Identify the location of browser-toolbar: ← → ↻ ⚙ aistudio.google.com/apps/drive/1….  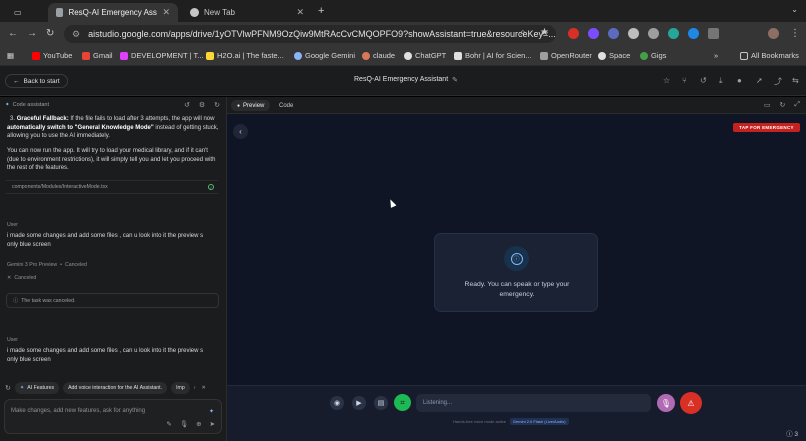
(403, 34).